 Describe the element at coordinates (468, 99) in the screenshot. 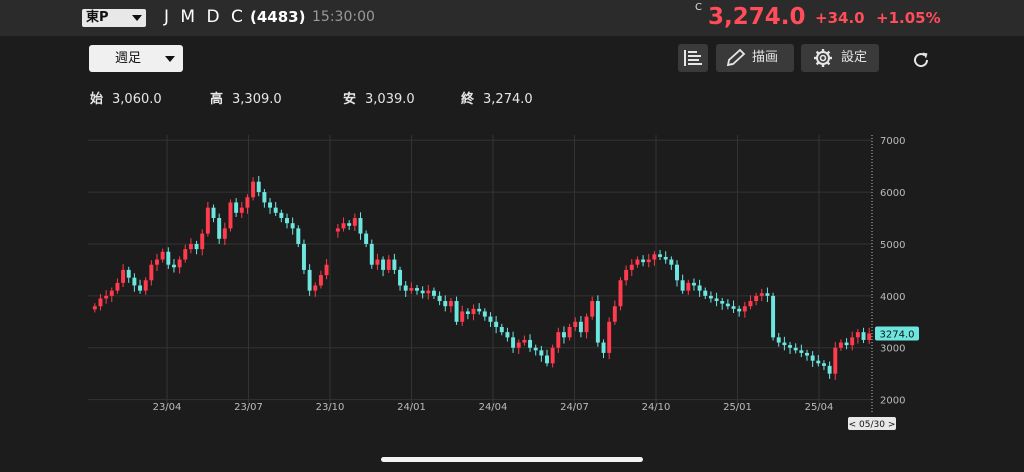

I see `close-label: 終` at that location.